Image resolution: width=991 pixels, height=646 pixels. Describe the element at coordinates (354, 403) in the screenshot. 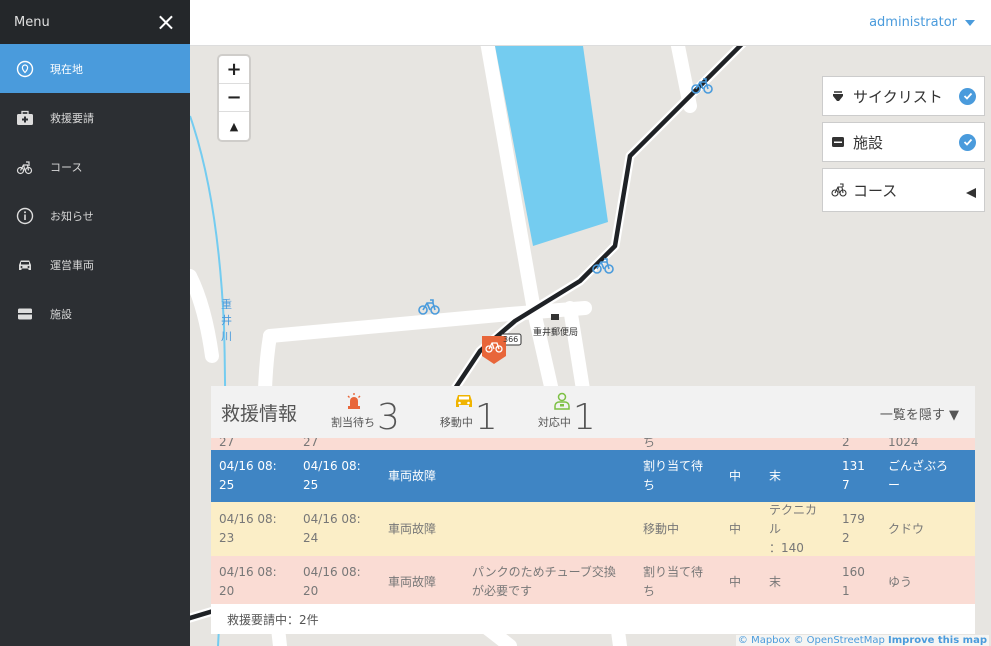

I see `siren-icon` at that location.